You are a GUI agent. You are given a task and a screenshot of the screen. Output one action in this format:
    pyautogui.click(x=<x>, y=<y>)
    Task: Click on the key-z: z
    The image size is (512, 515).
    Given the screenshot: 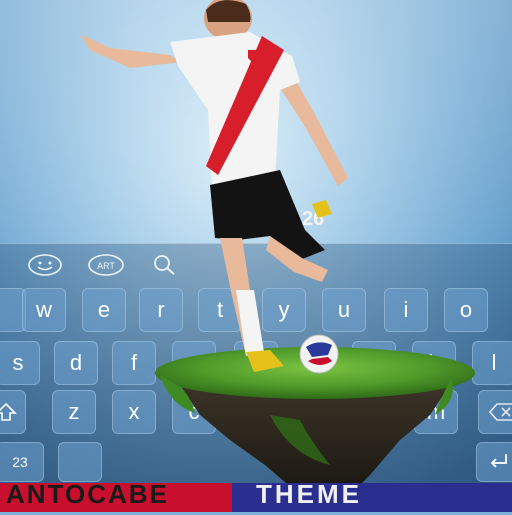 What is the action you would take?
    pyautogui.click(x=74, y=412)
    